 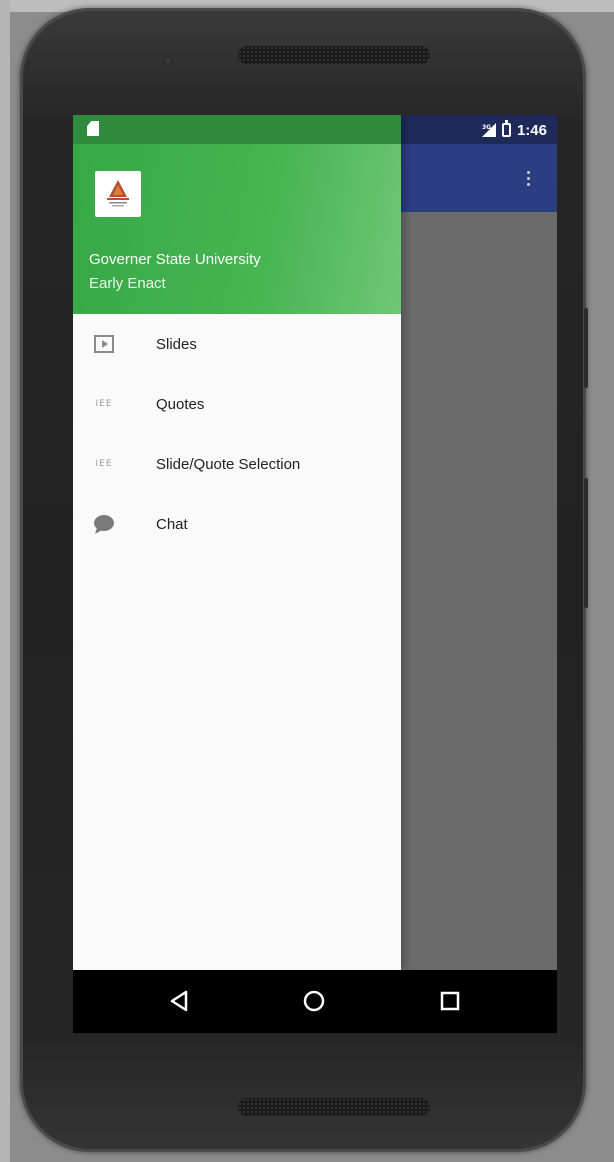 What do you see at coordinates (586, 348) in the screenshot?
I see `power-button` at bounding box center [586, 348].